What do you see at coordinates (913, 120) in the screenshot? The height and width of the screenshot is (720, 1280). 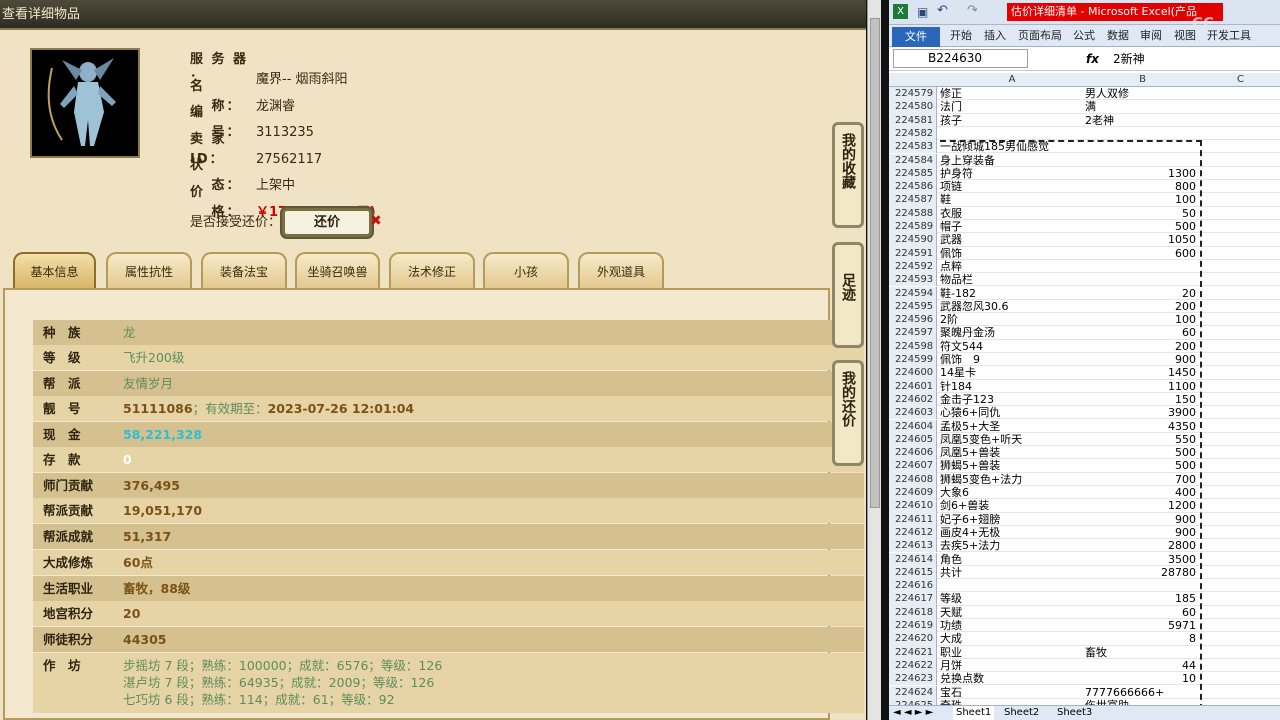 I see `row-number: 224581` at bounding box center [913, 120].